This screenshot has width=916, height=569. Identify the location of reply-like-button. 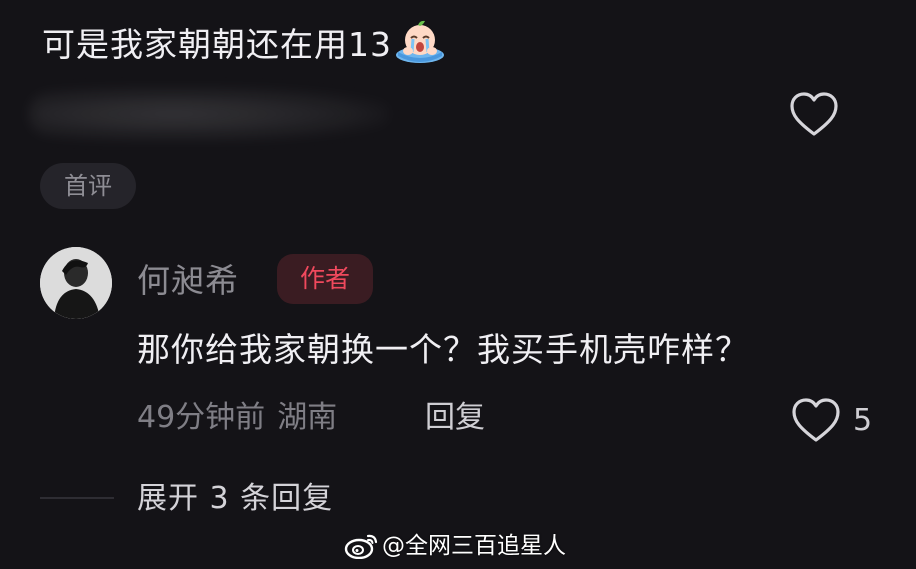
(816, 420).